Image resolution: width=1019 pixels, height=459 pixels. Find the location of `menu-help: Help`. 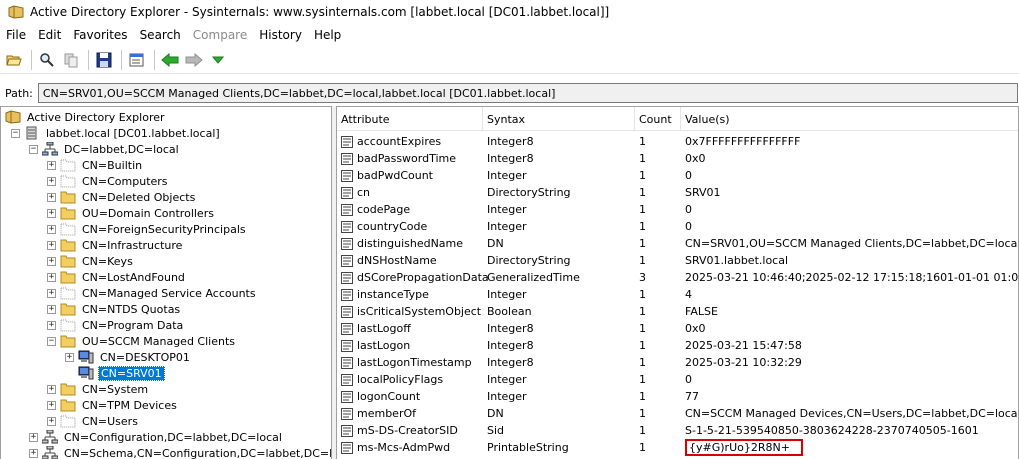

menu-help: Help is located at coordinates (327, 35).